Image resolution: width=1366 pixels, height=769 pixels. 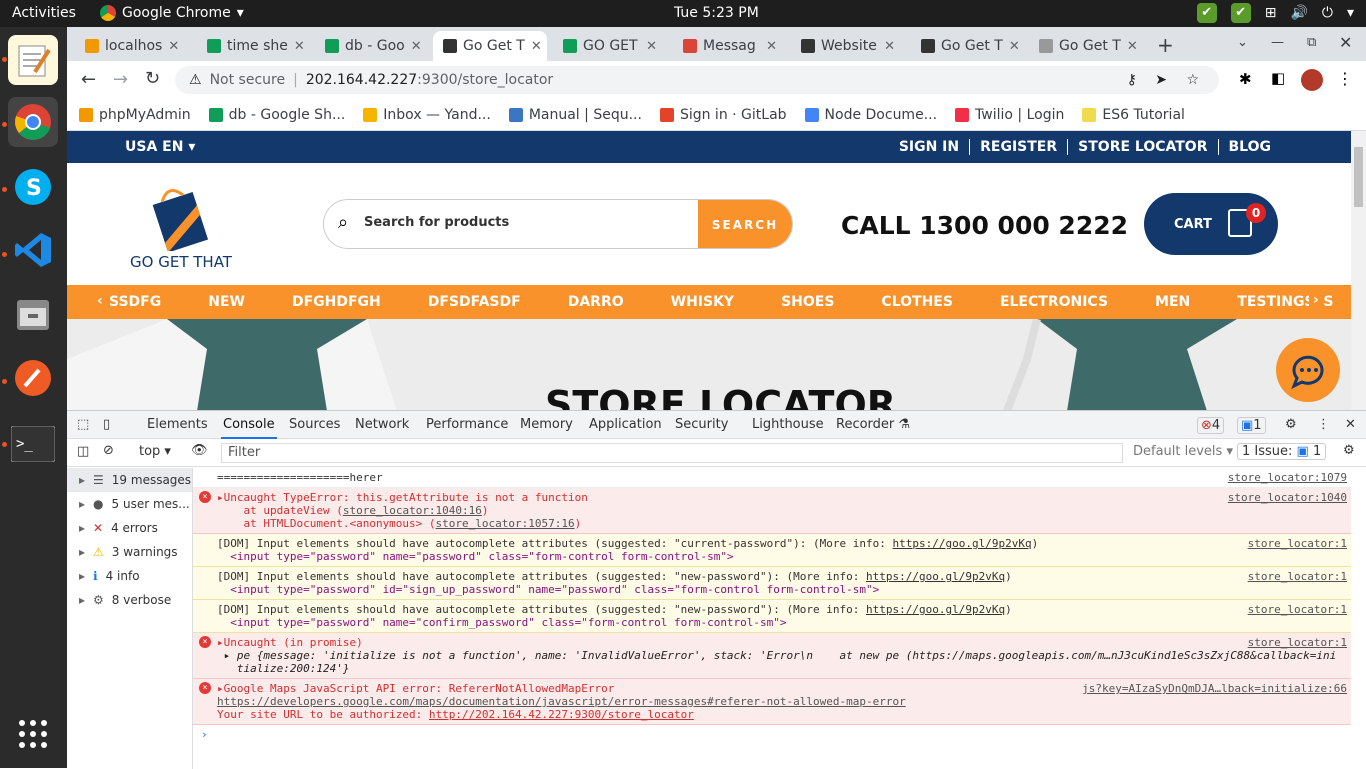 What do you see at coordinates (1287, 477) in the screenshot?
I see `source-link: store_locator:1079` at bounding box center [1287, 477].